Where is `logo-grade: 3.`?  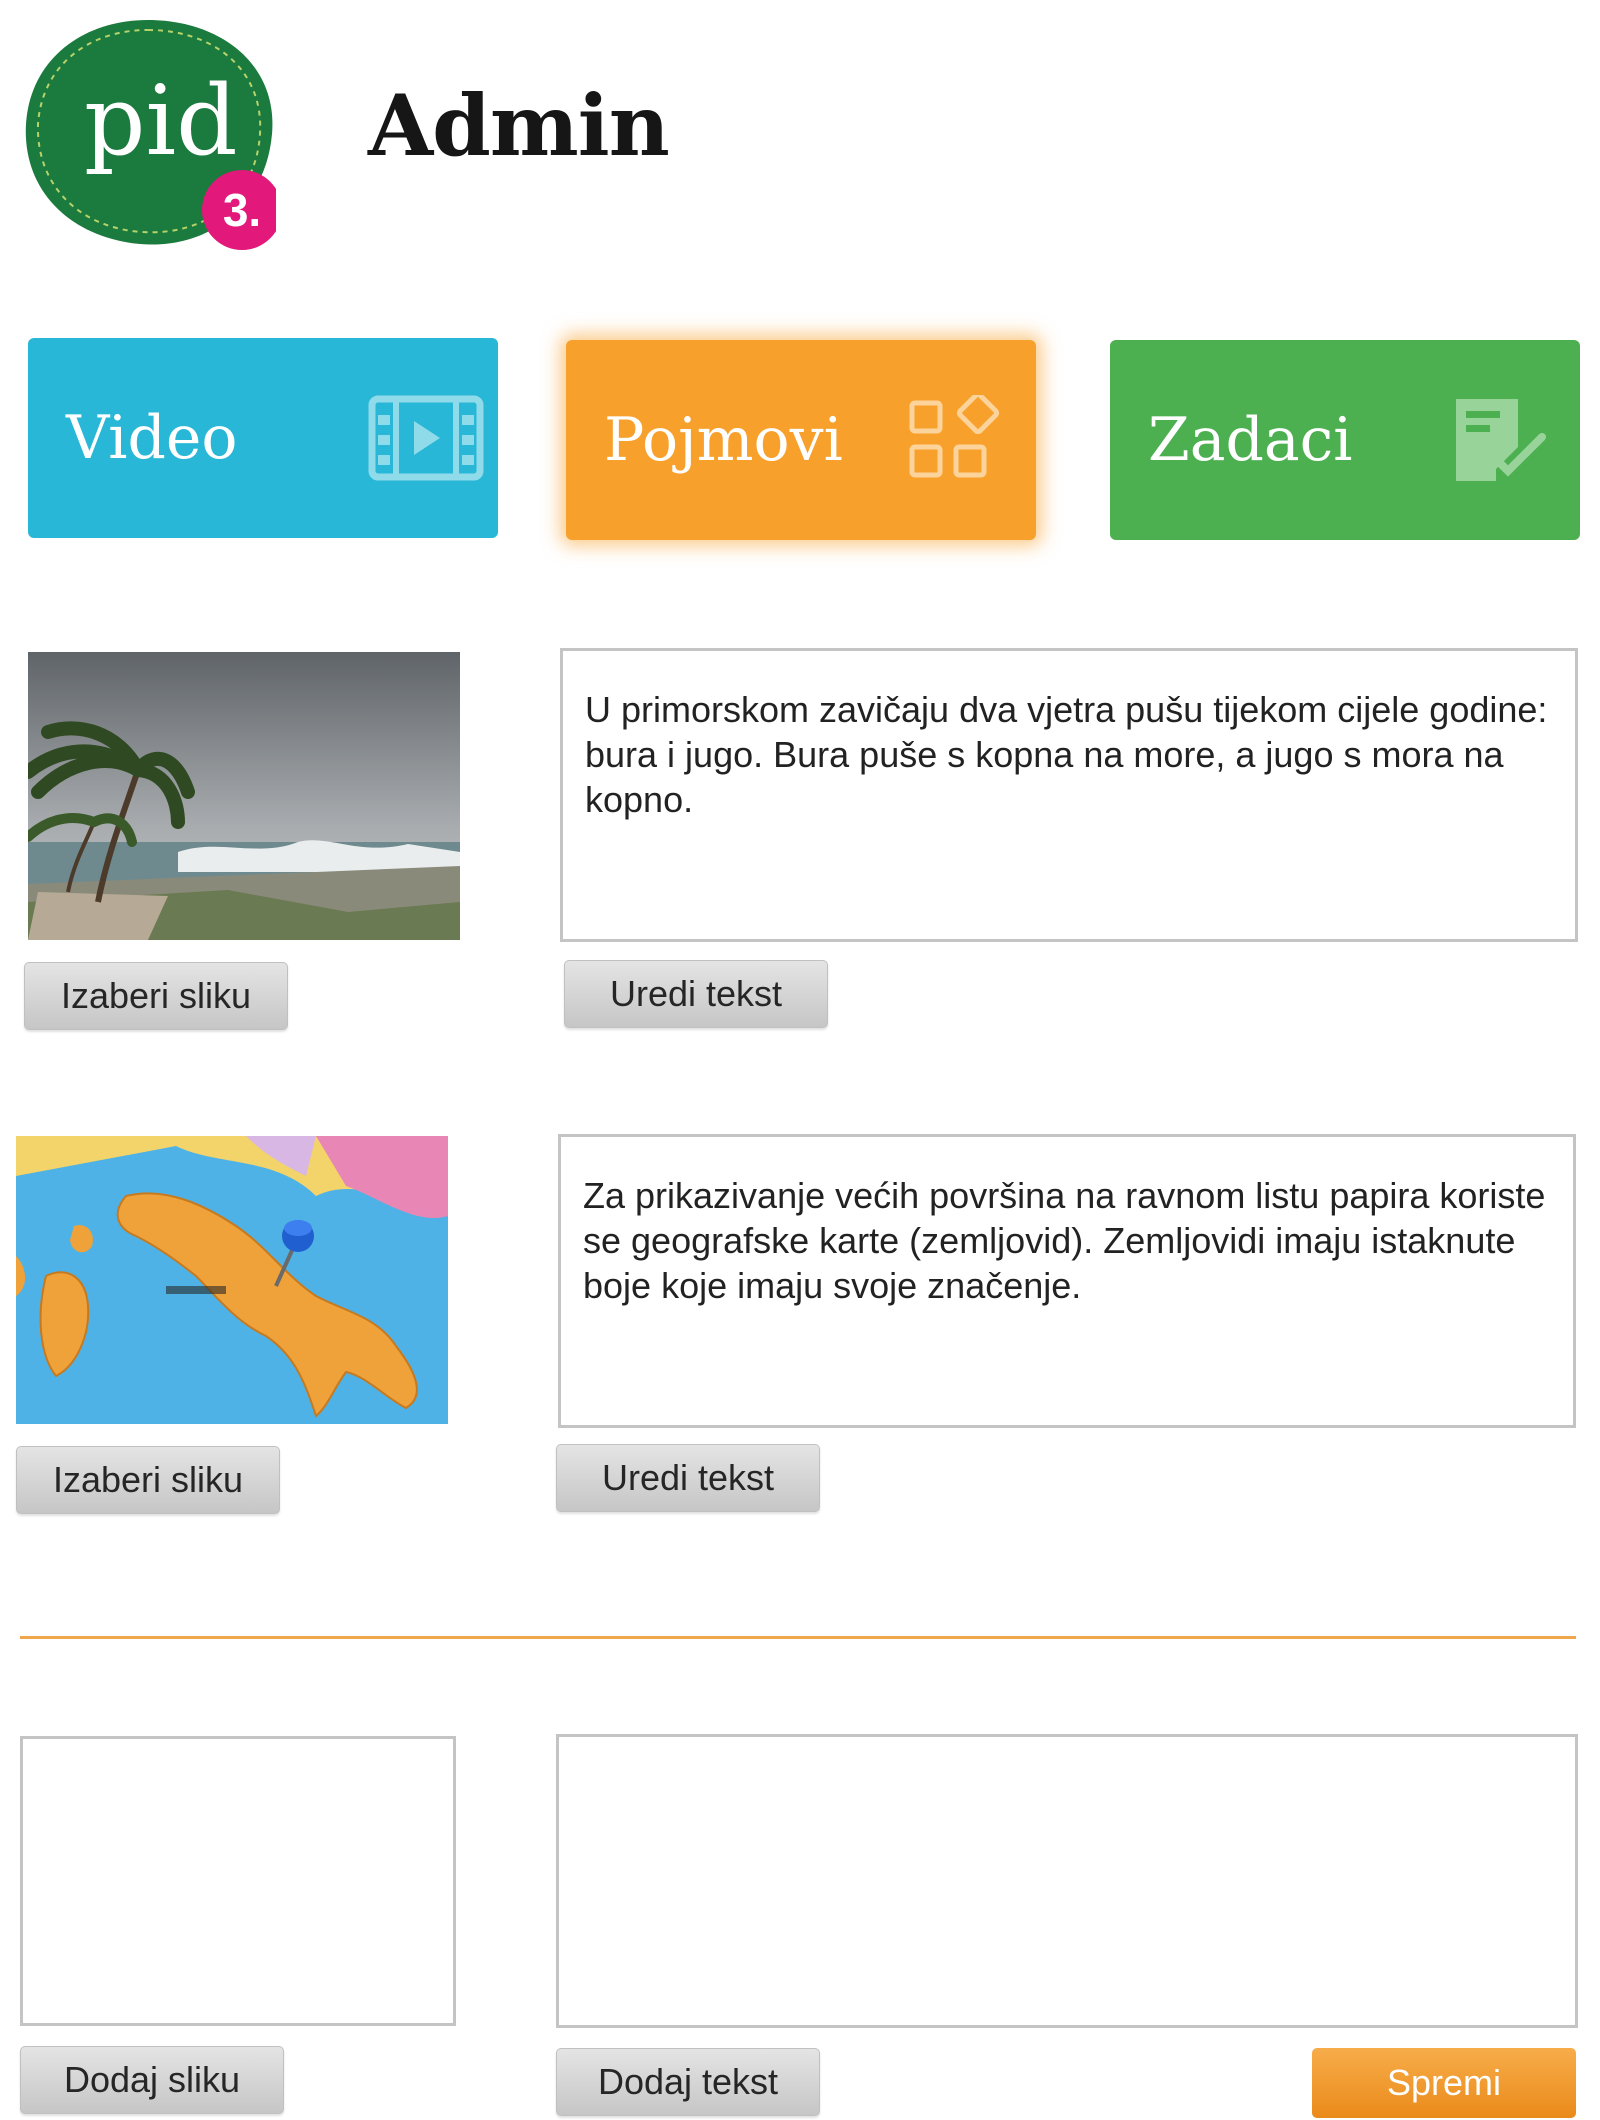
logo-grade: 3. is located at coordinates (242, 210).